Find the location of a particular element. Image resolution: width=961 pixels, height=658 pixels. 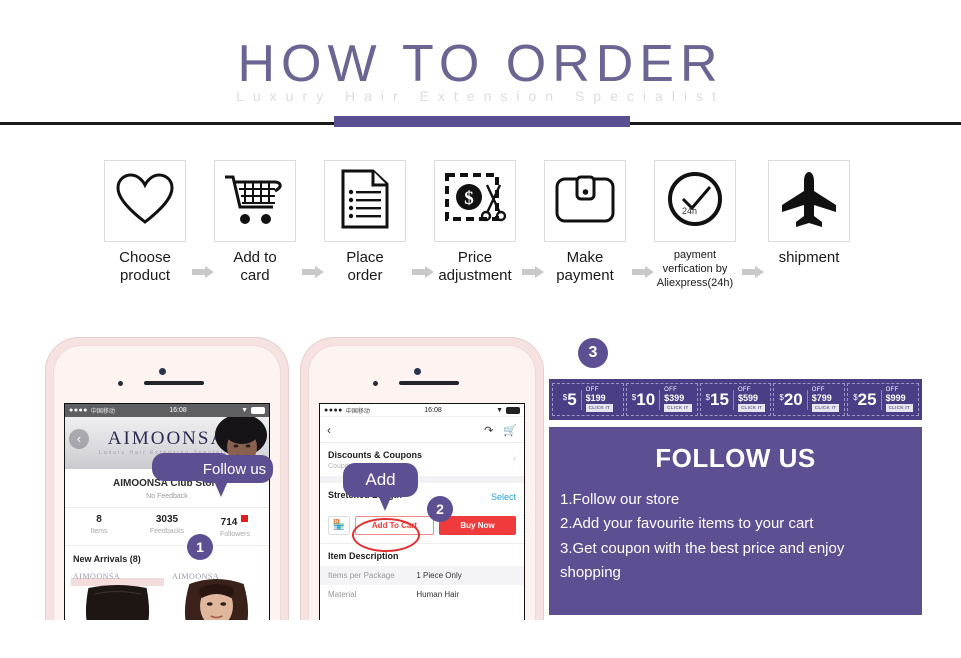

stat-number: 714 is located at coordinates (229, 522).